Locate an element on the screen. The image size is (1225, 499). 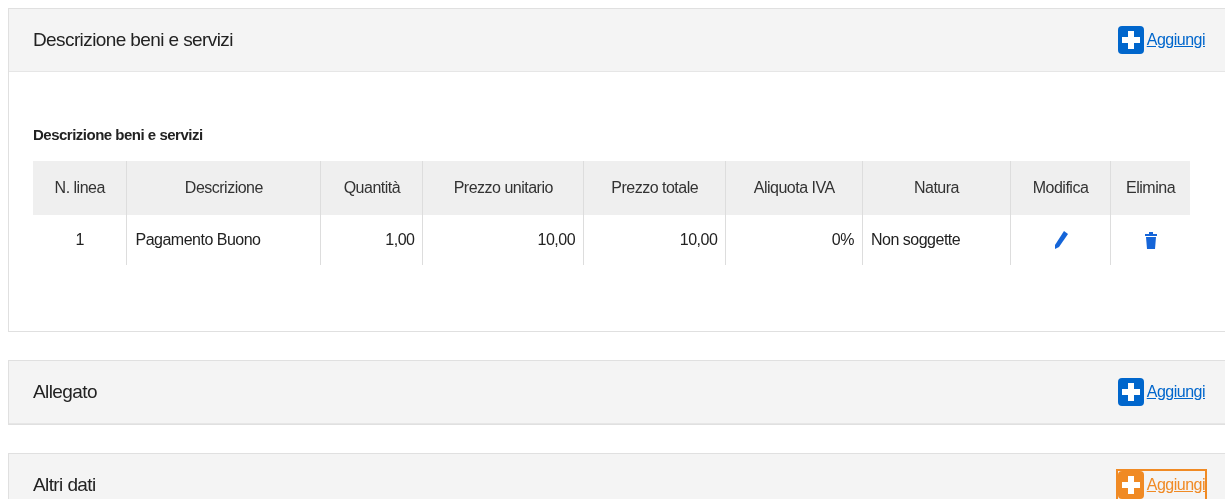
table-cell: 0% is located at coordinates (794, 240).